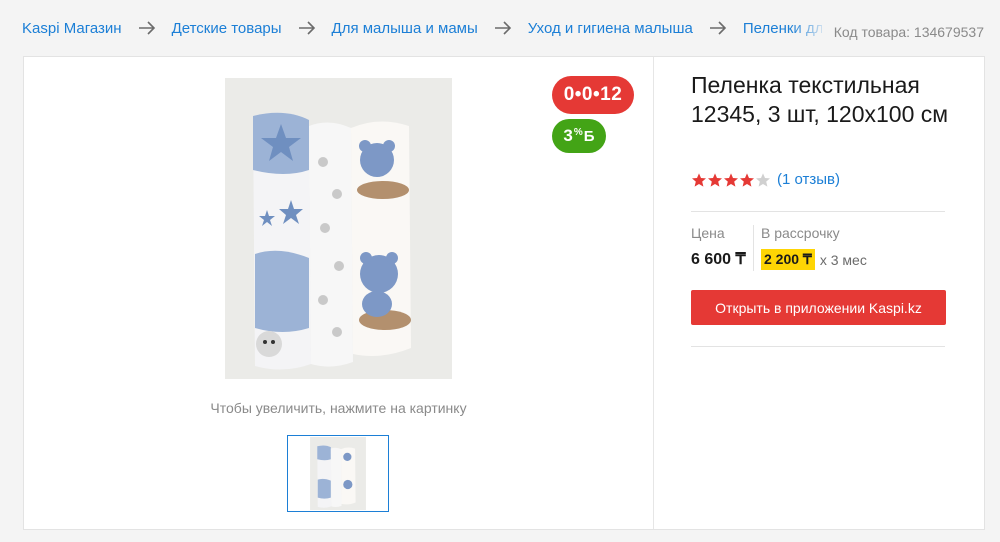  What do you see at coordinates (72, 28) in the screenshot?
I see `breadcrumb-link-kaspi-shop: Kaspi Магазин` at bounding box center [72, 28].